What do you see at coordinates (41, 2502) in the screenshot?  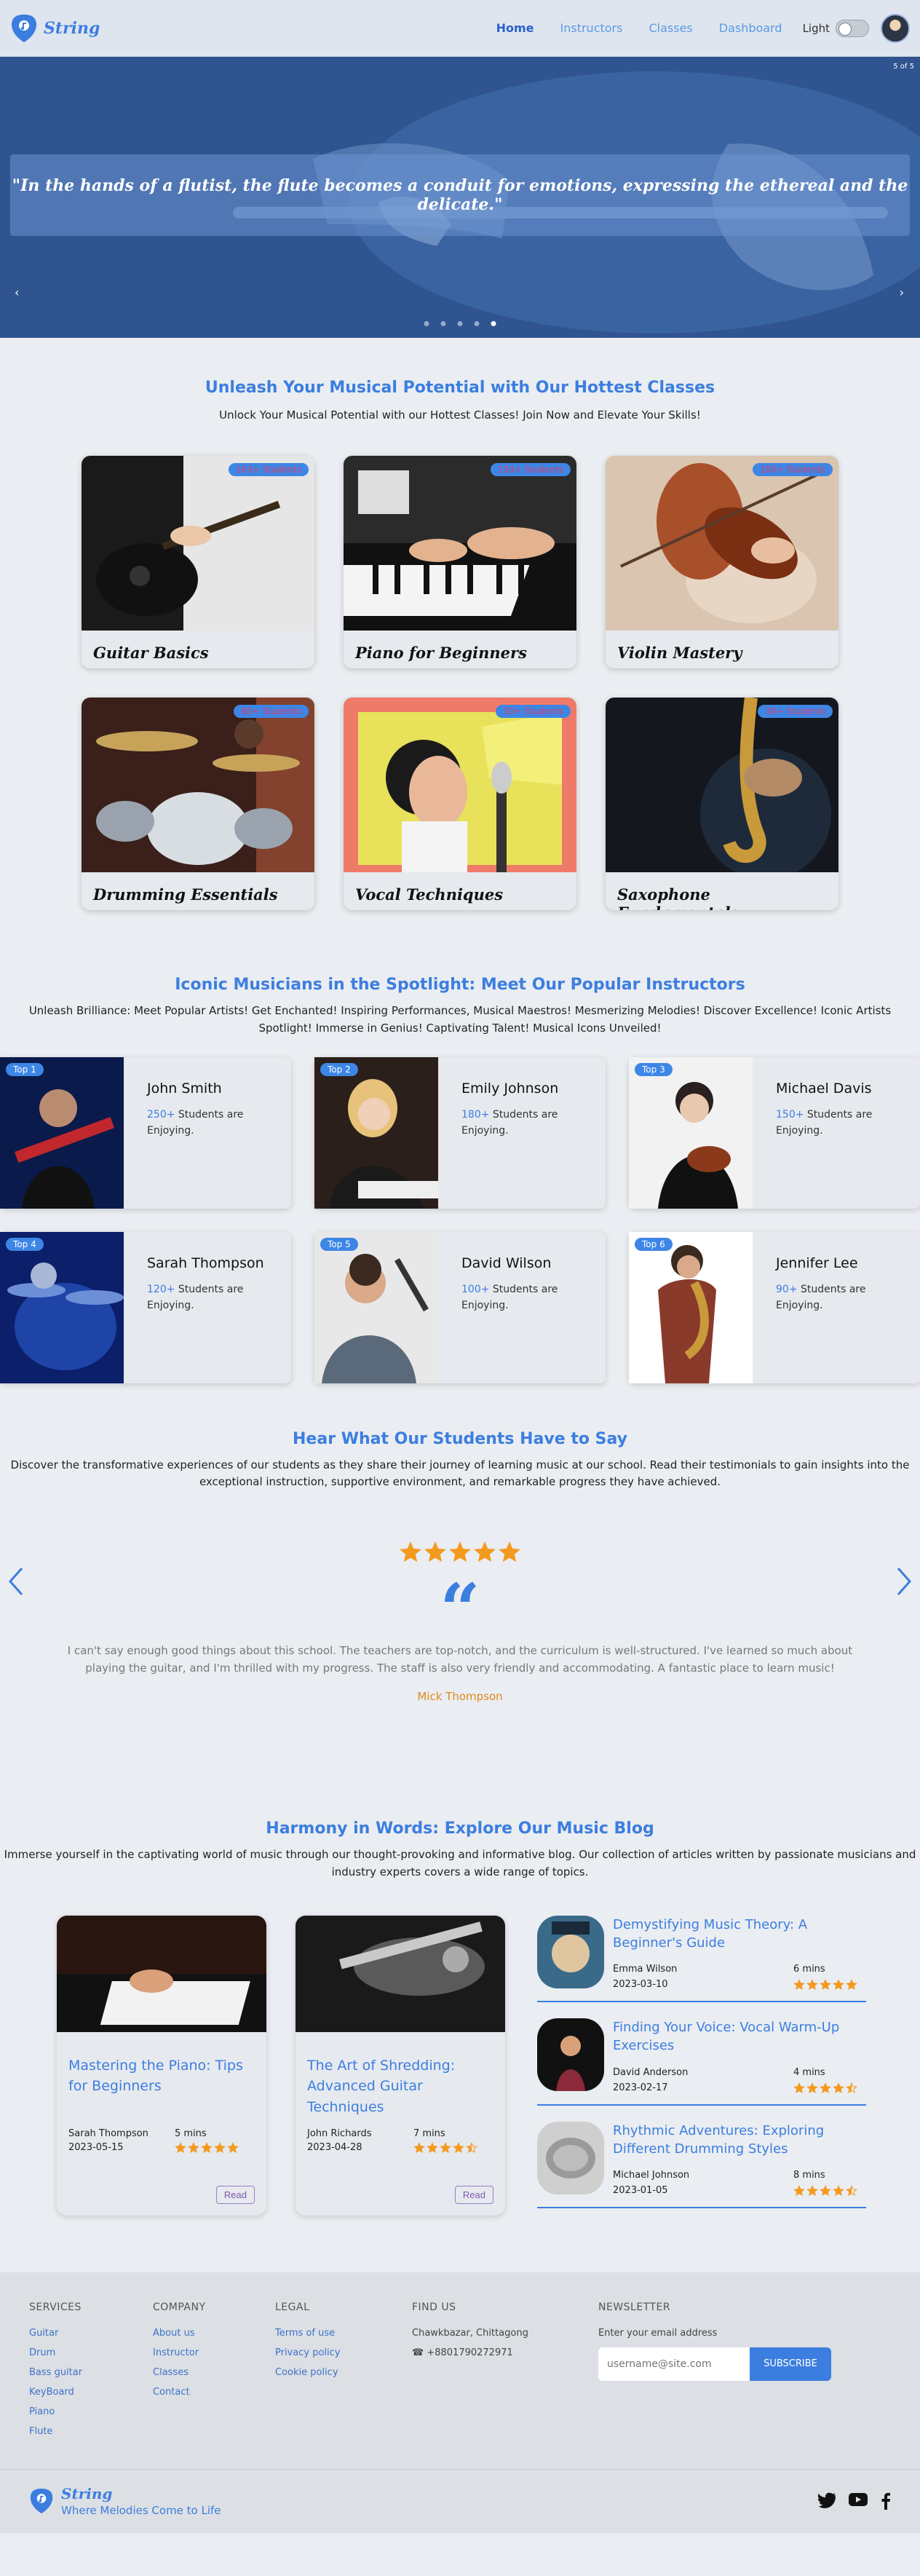 I see `guitar-pick-icon` at bounding box center [41, 2502].